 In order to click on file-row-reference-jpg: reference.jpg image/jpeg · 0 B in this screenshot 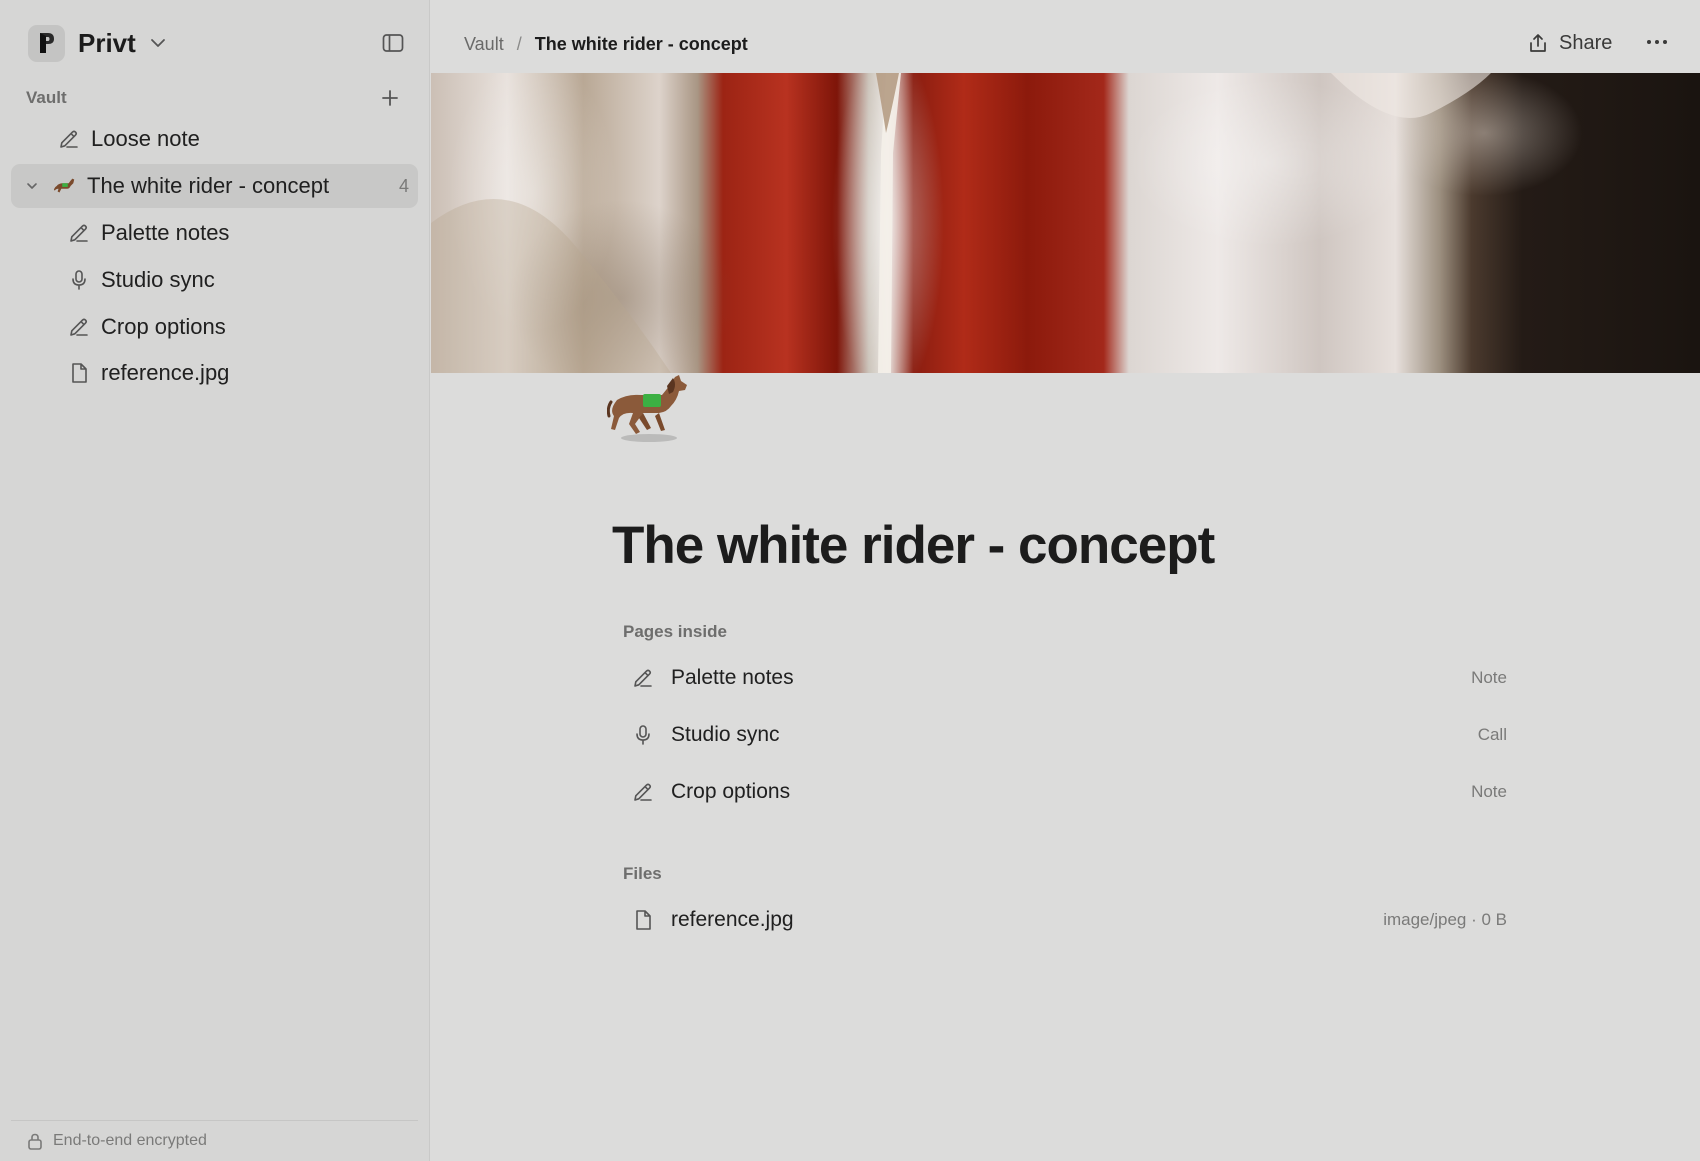, I will do `click(1065, 920)`.